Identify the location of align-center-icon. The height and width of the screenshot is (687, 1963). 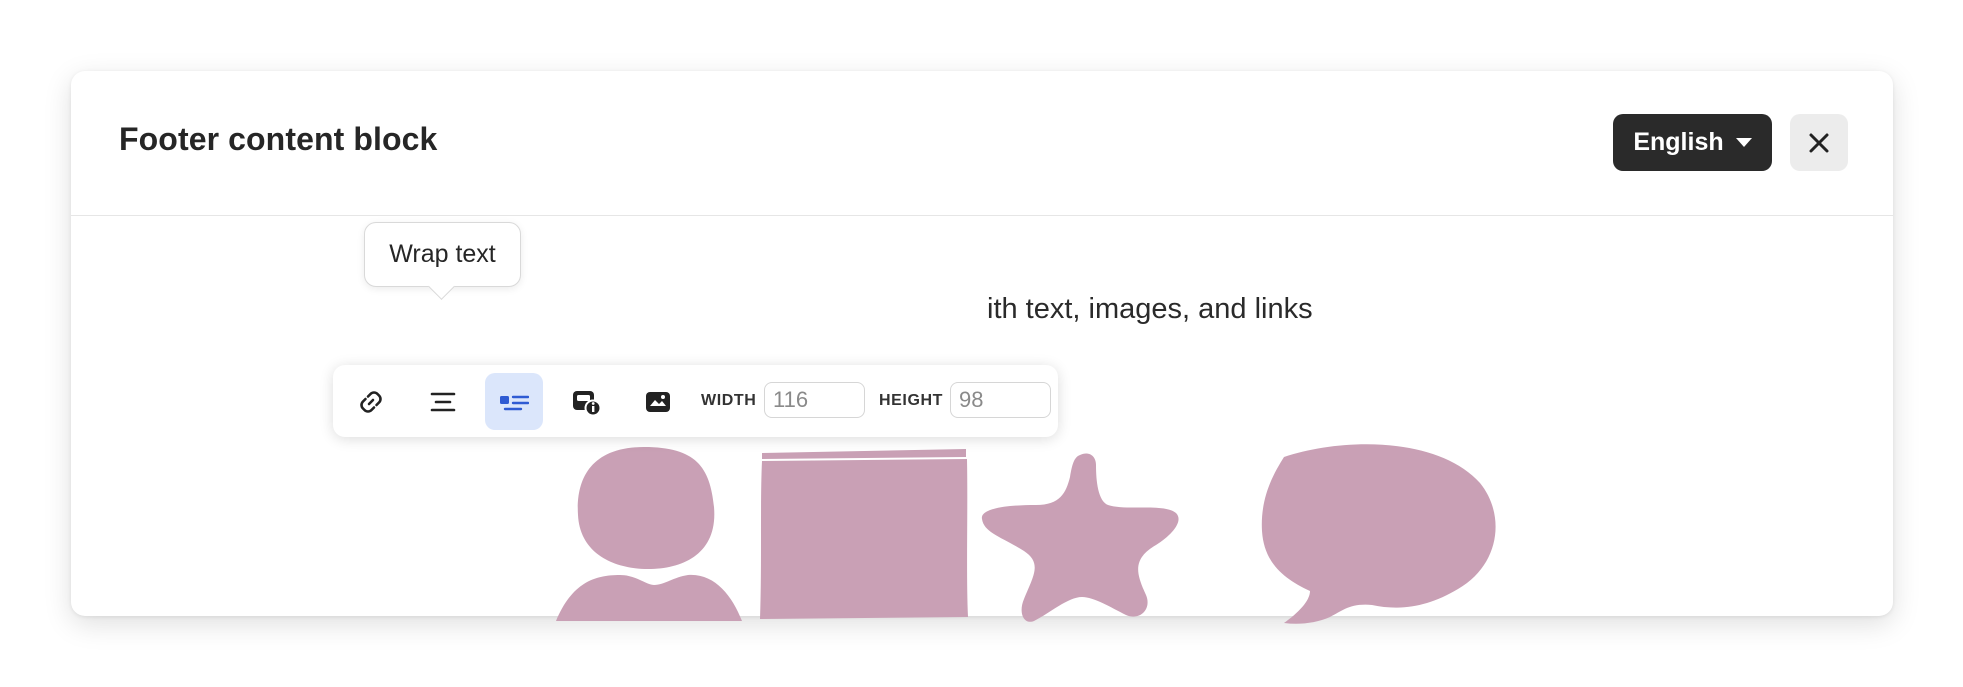
(443, 401).